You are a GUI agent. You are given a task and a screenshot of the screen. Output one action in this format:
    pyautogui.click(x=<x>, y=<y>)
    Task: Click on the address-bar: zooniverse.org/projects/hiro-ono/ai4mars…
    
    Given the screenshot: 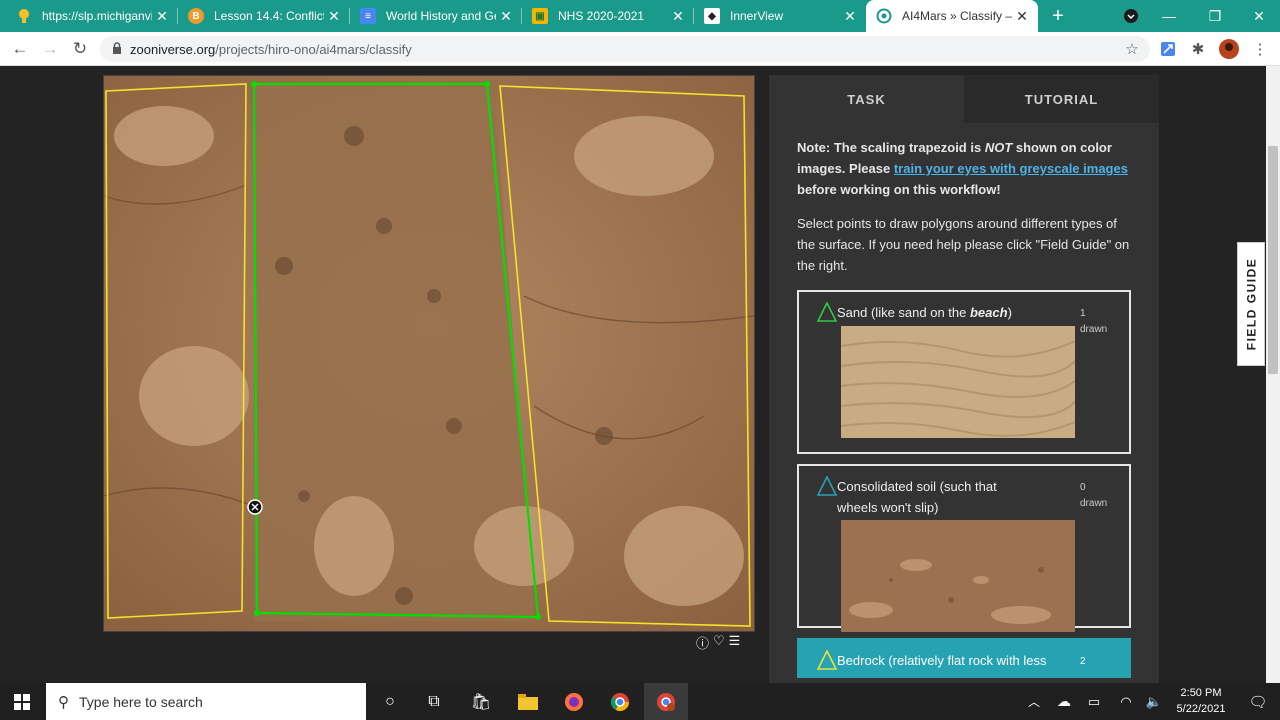 What is the action you would take?
    pyautogui.click(x=625, y=49)
    